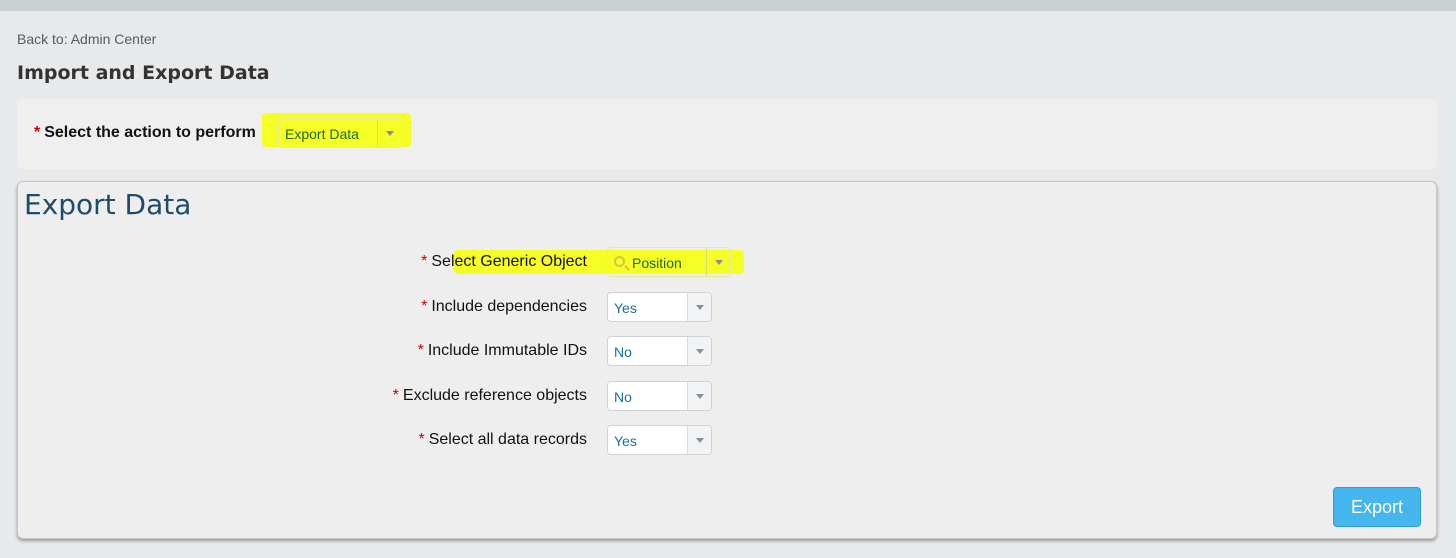  What do you see at coordinates (150, 132) in the screenshot?
I see `action-label-text: Select the action to perform` at bounding box center [150, 132].